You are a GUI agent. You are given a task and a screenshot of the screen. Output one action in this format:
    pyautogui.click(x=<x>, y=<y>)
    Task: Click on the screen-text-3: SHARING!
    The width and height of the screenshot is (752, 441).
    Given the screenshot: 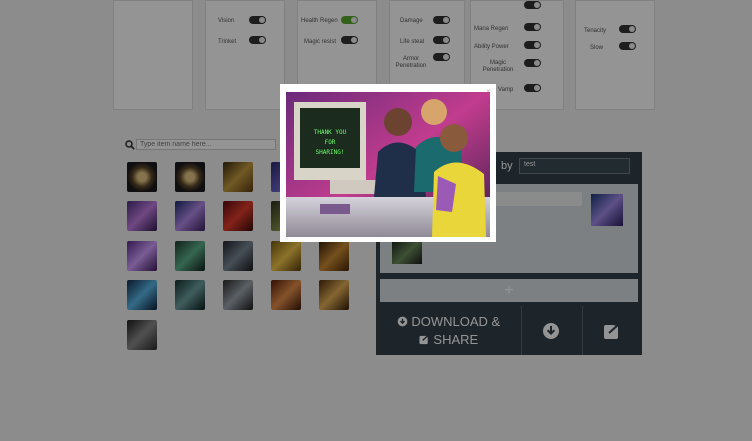 What is the action you would take?
    pyautogui.click(x=330, y=152)
    